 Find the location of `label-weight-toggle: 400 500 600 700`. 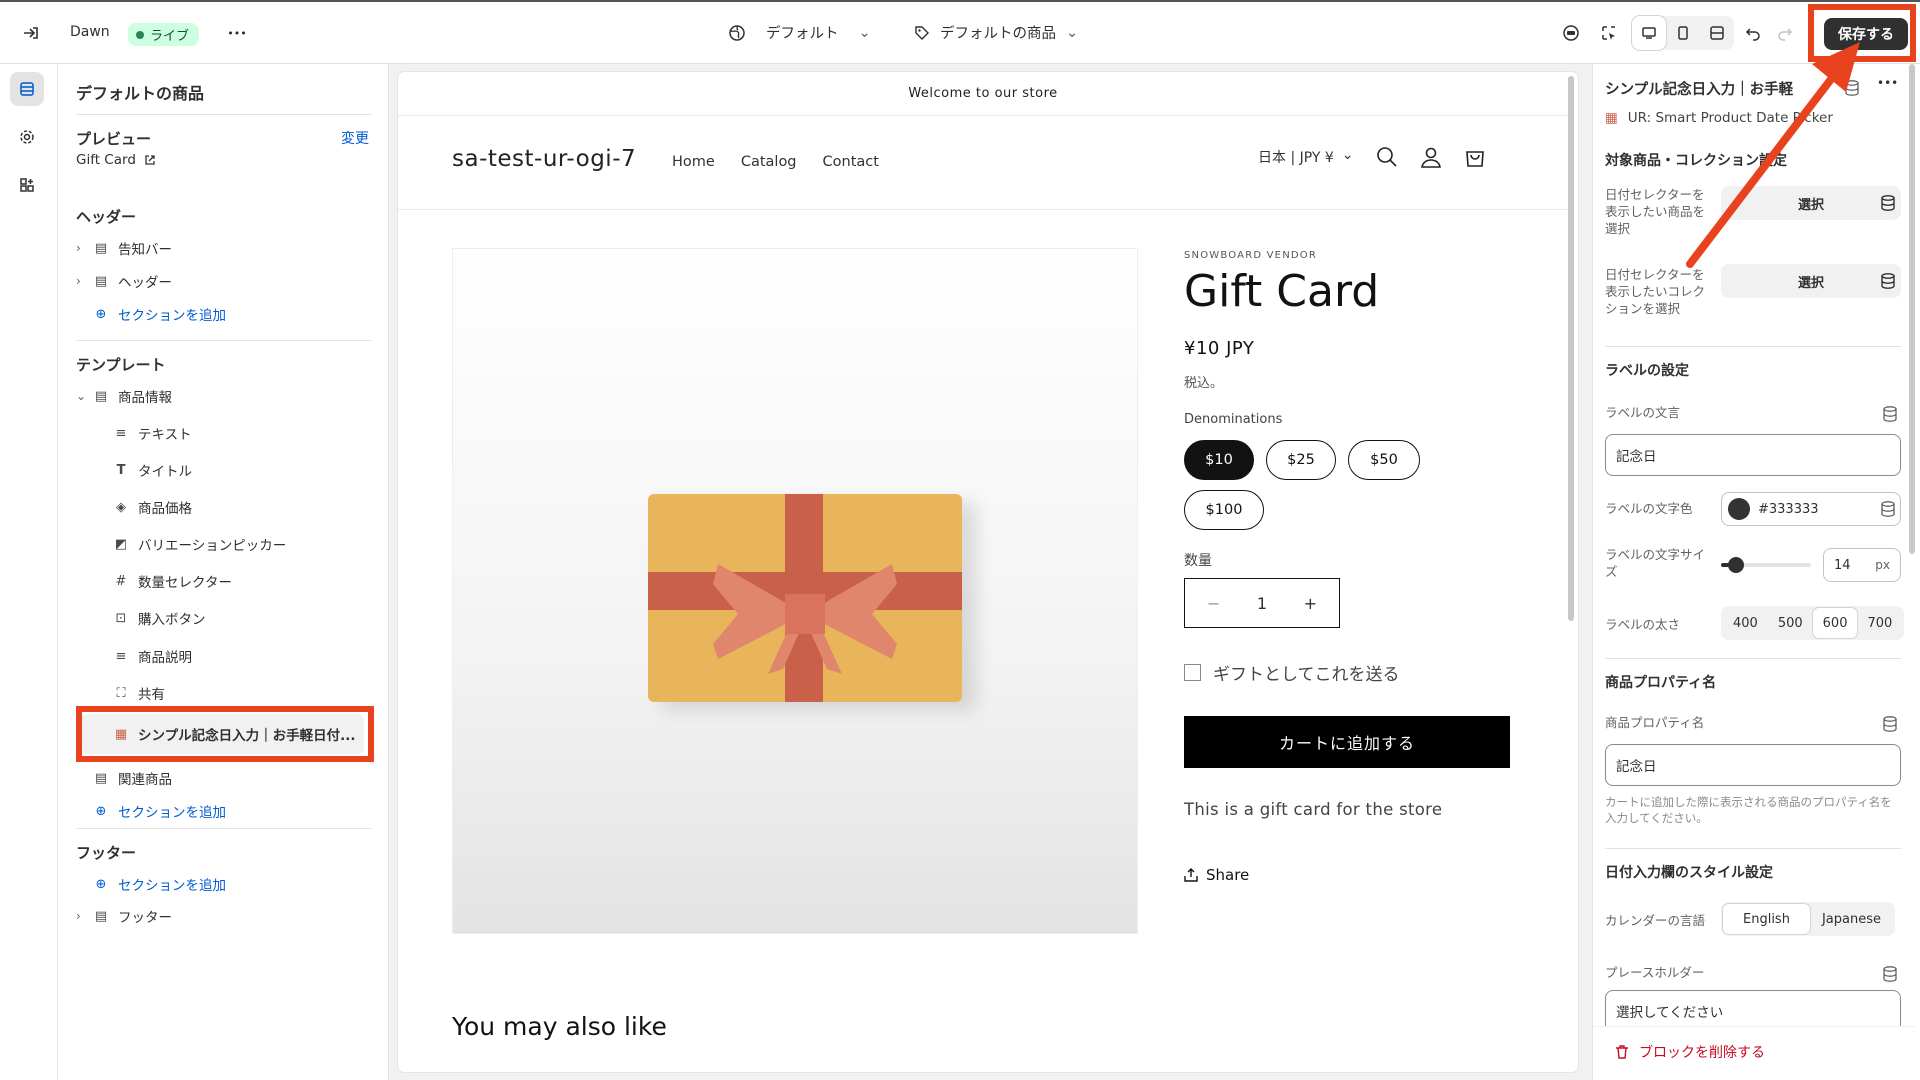

label-weight-toggle: 400 500 600 700 is located at coordinates (1813, 623).